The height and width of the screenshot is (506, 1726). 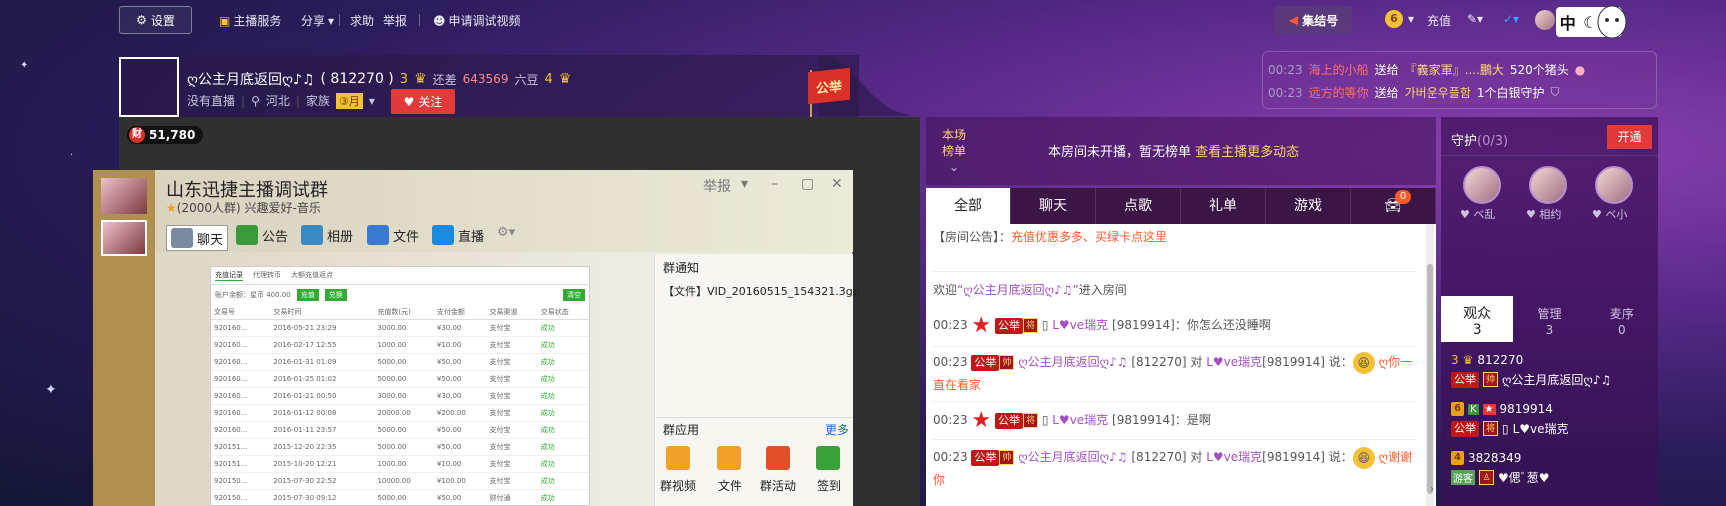 I want to click on user-avatar, so click(x=1545, y=20).